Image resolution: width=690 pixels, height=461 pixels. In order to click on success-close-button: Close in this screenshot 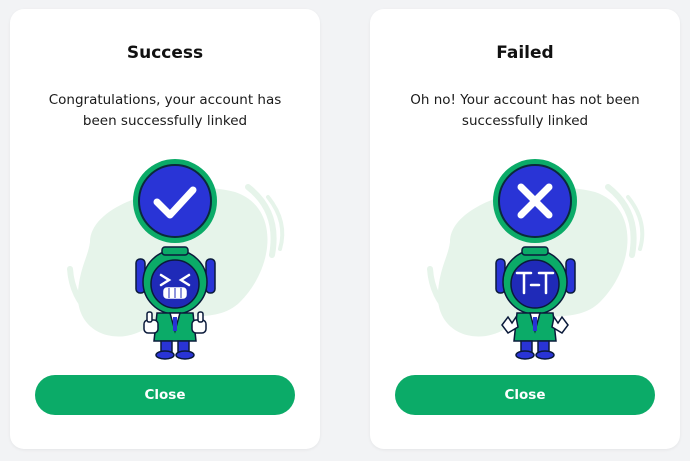, I will do `click(165, 395)`.